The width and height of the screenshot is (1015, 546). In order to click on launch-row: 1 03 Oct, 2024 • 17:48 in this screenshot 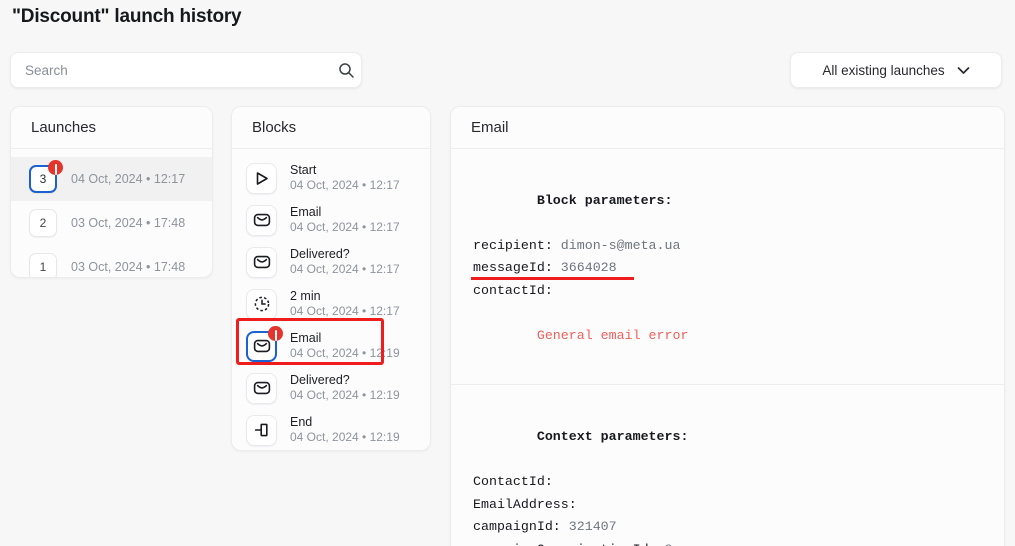, I will do `click(111, 261)`.